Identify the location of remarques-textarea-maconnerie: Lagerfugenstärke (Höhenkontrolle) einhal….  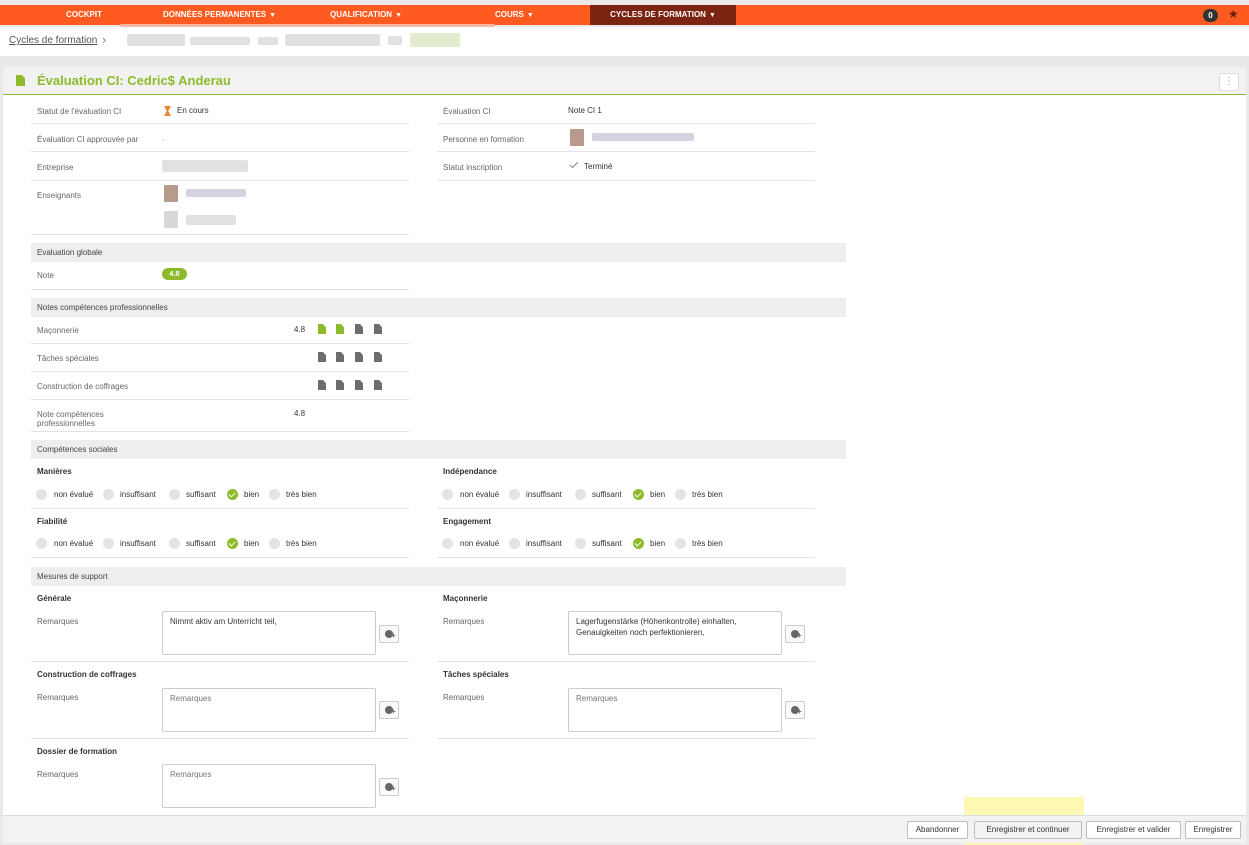
(675, 633).